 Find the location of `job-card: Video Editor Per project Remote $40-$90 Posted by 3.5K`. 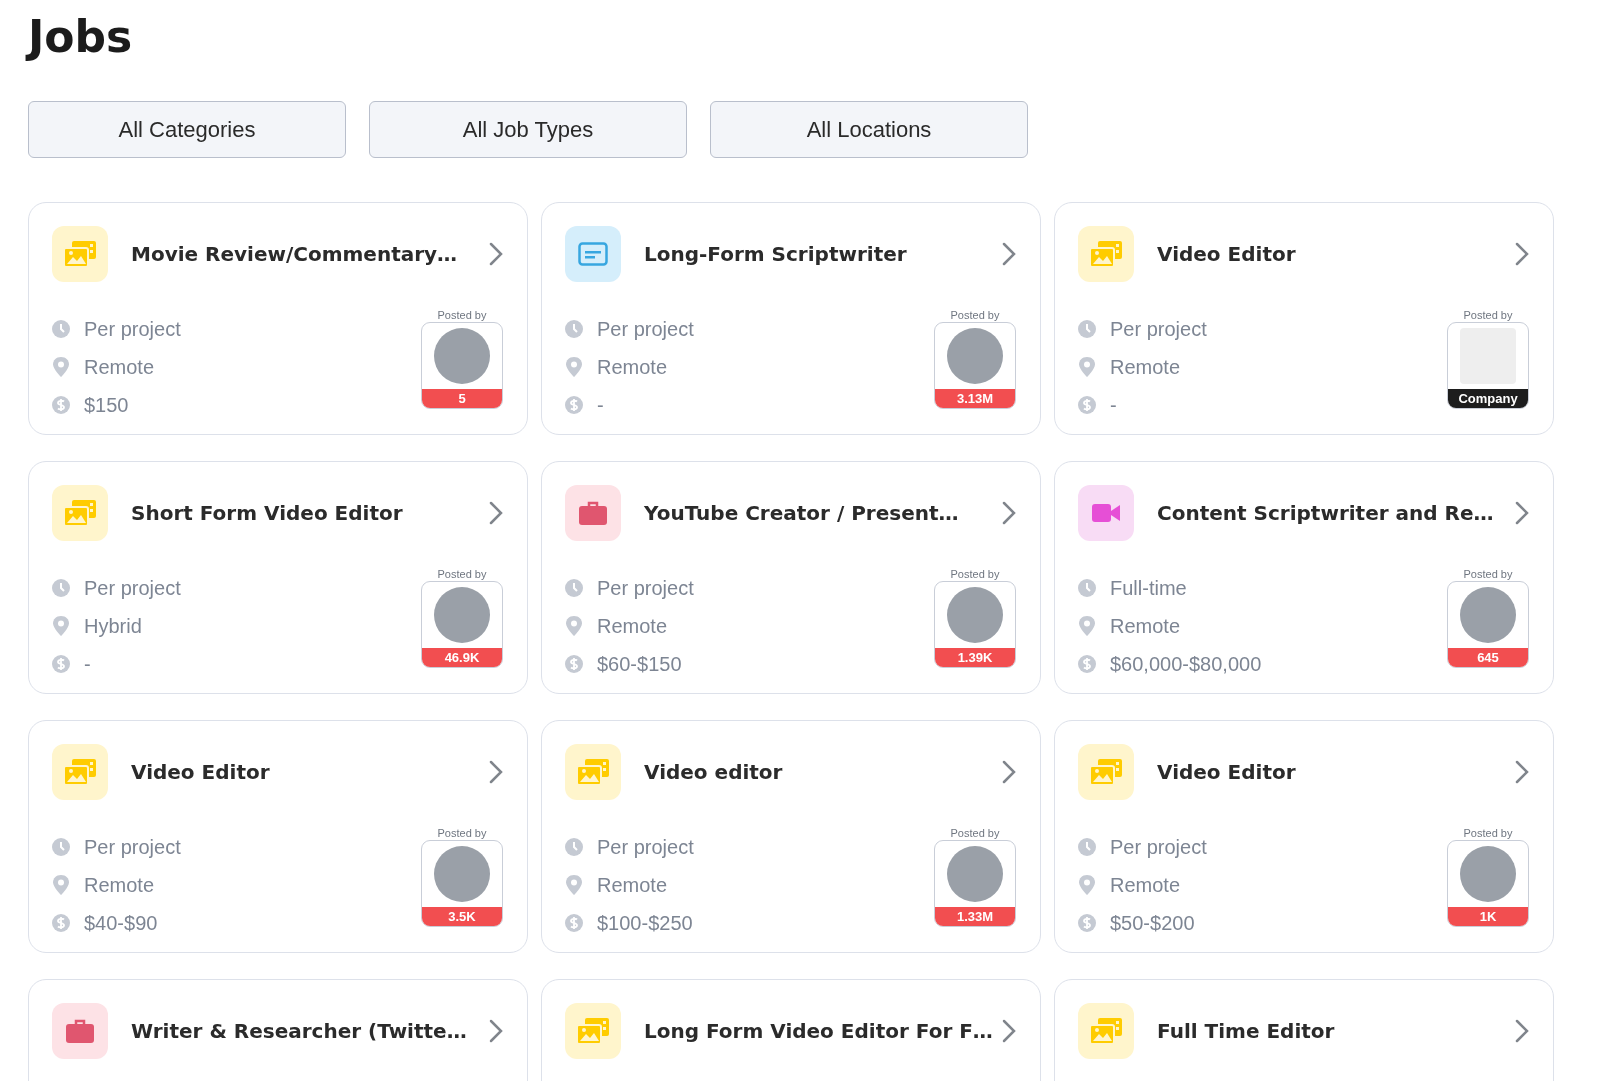

job-card: Video Editor Per project Remote $40-$90 Posted by 3.5K is located at coordinates (278, 836).